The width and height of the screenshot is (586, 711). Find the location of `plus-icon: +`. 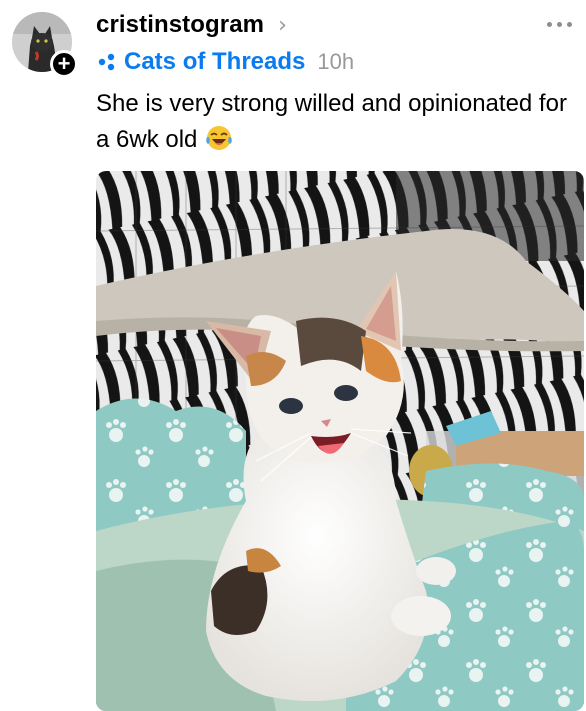

plus-icon: + is located at coordinates (64, 63).